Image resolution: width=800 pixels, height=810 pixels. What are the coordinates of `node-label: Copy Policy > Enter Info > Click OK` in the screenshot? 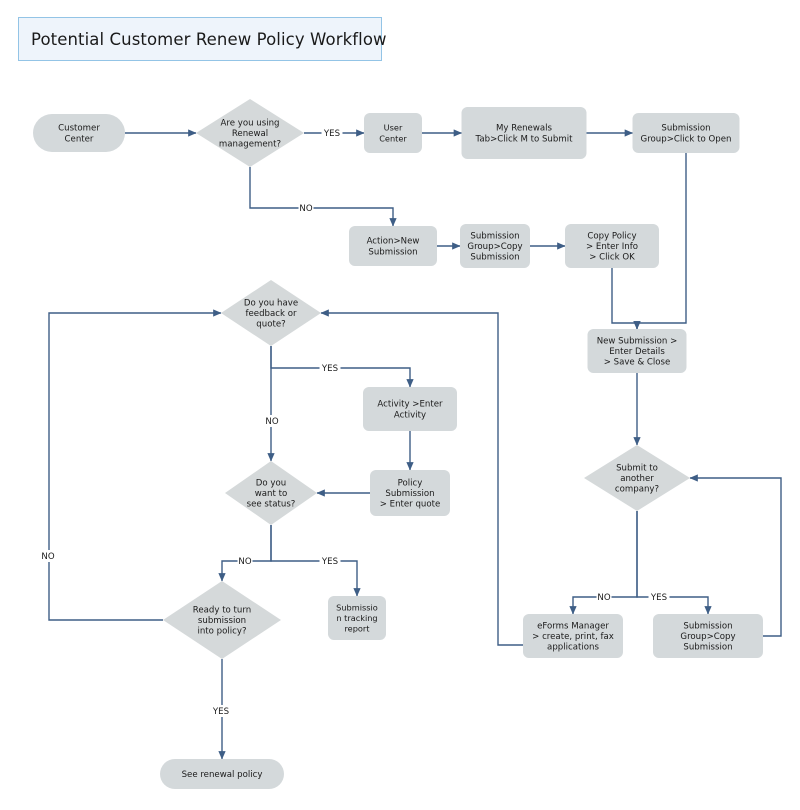 It's located at (612, 246).